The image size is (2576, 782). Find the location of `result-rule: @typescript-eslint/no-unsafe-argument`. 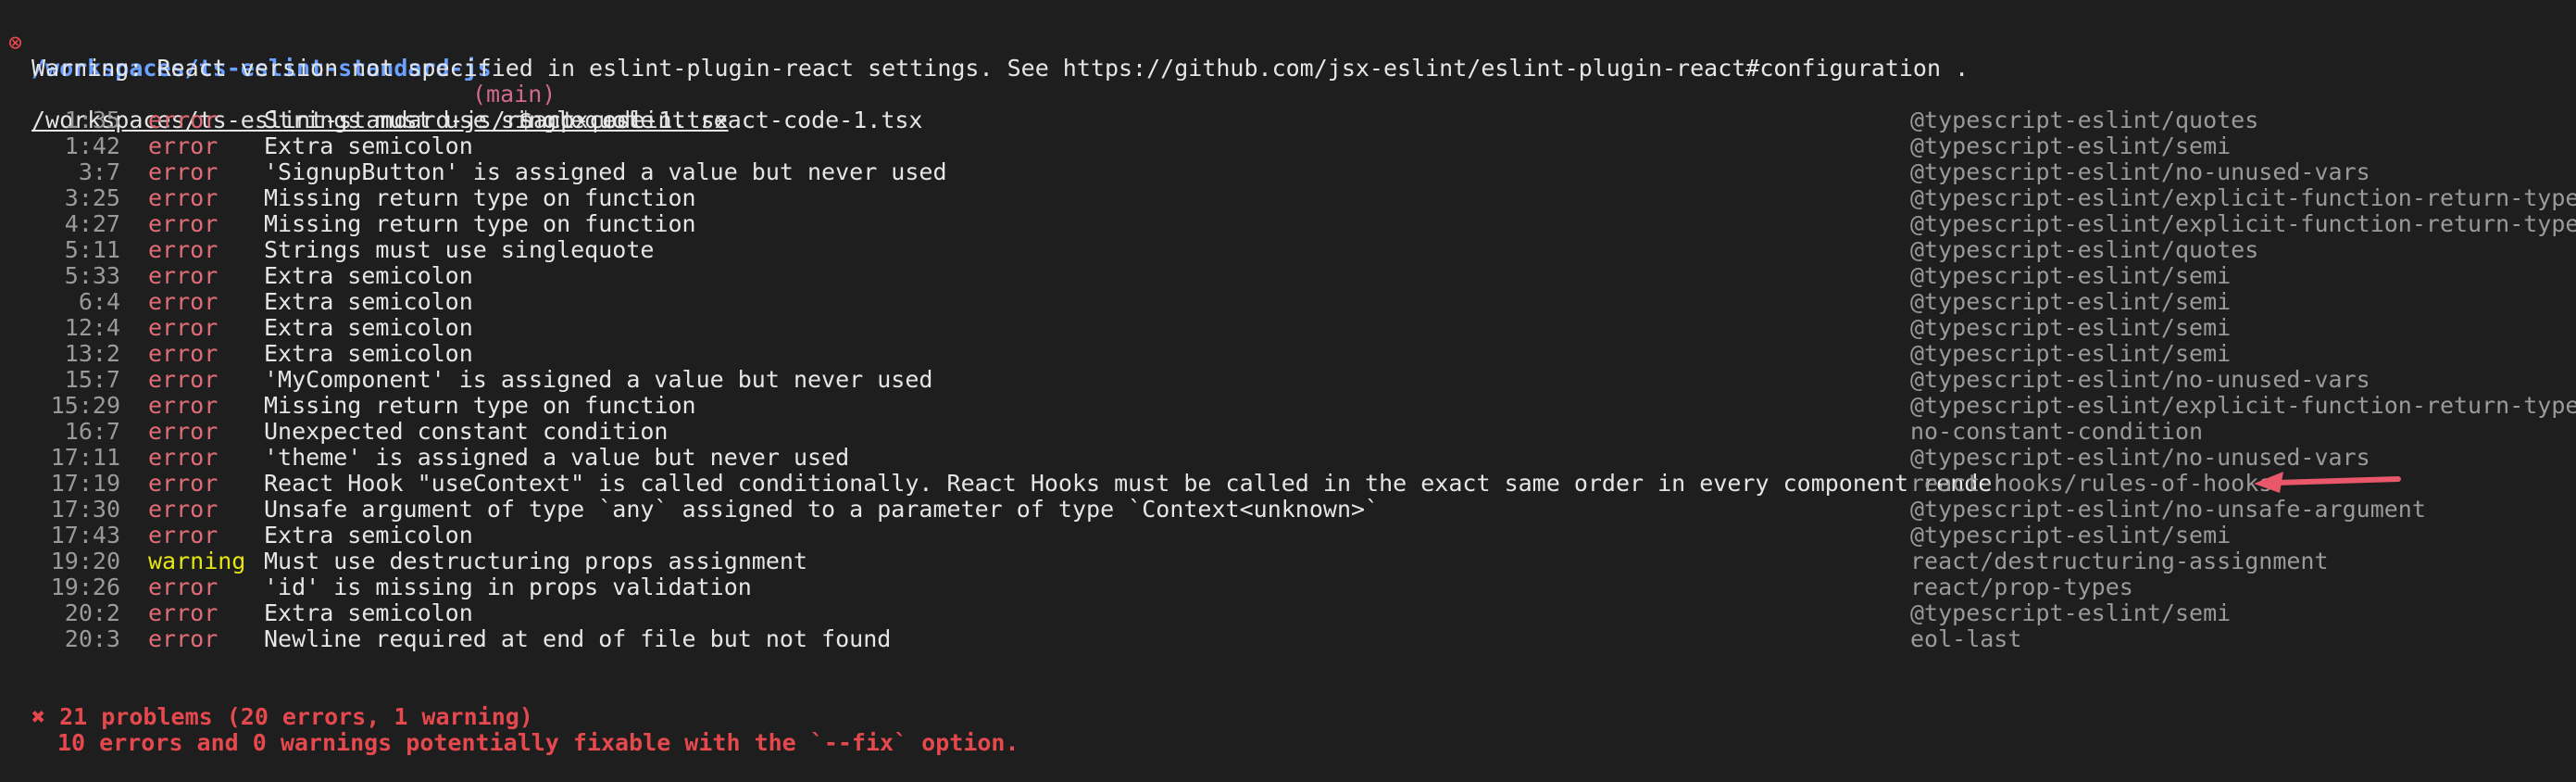

result-rule: @typescript-eslint/no-unsafe-argument is located at coordinates (2168, 509).